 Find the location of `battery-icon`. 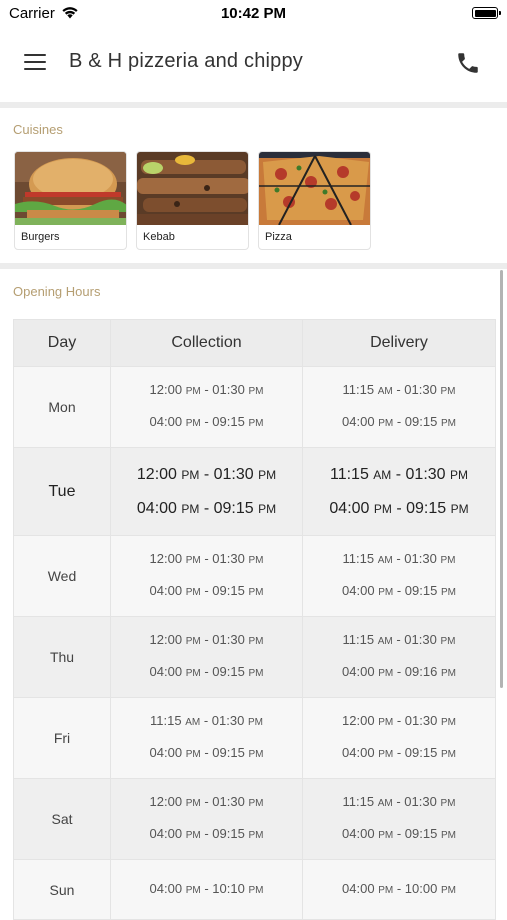

battery-icon is located at coordinates (486, 13).